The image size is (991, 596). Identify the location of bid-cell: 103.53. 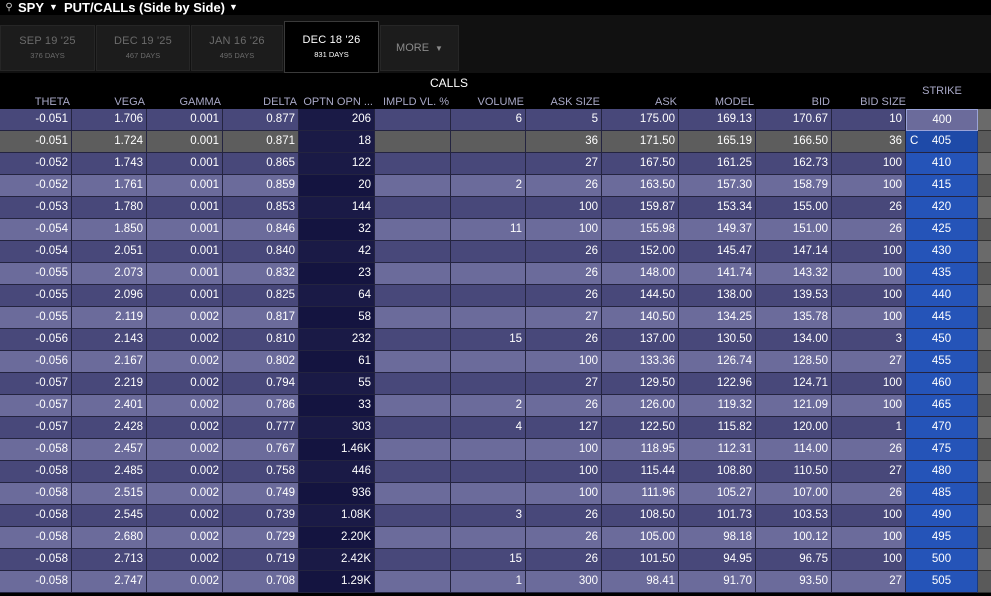
(794, 516).